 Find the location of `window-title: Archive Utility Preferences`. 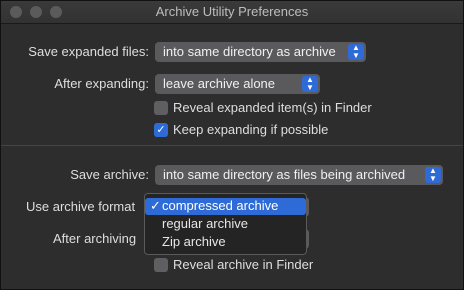

window-title: Archive Utility Preferences is located at coordinates (232, 11).